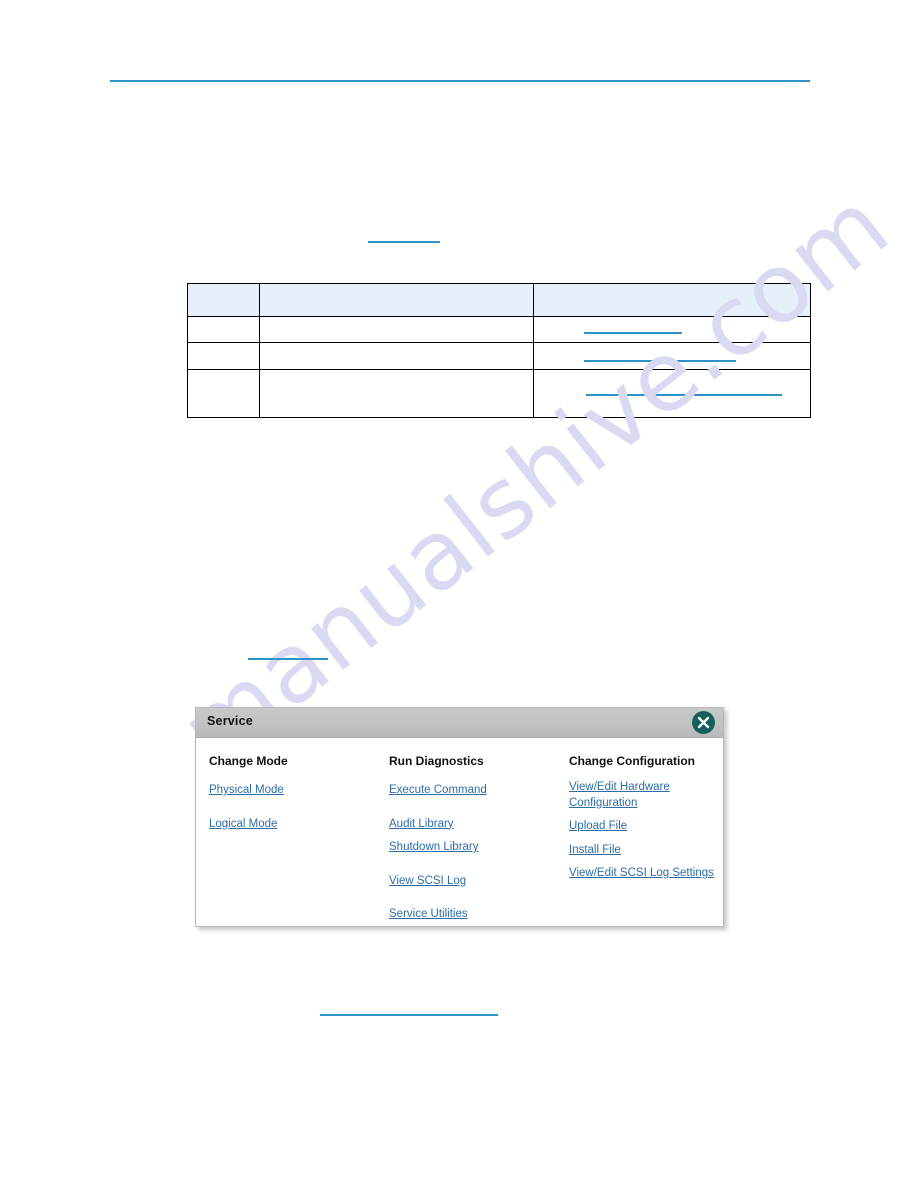  Describe the element at coordinates (421, 825) in the screenshot. I see `menu-link-label: Audit Library` at that location.